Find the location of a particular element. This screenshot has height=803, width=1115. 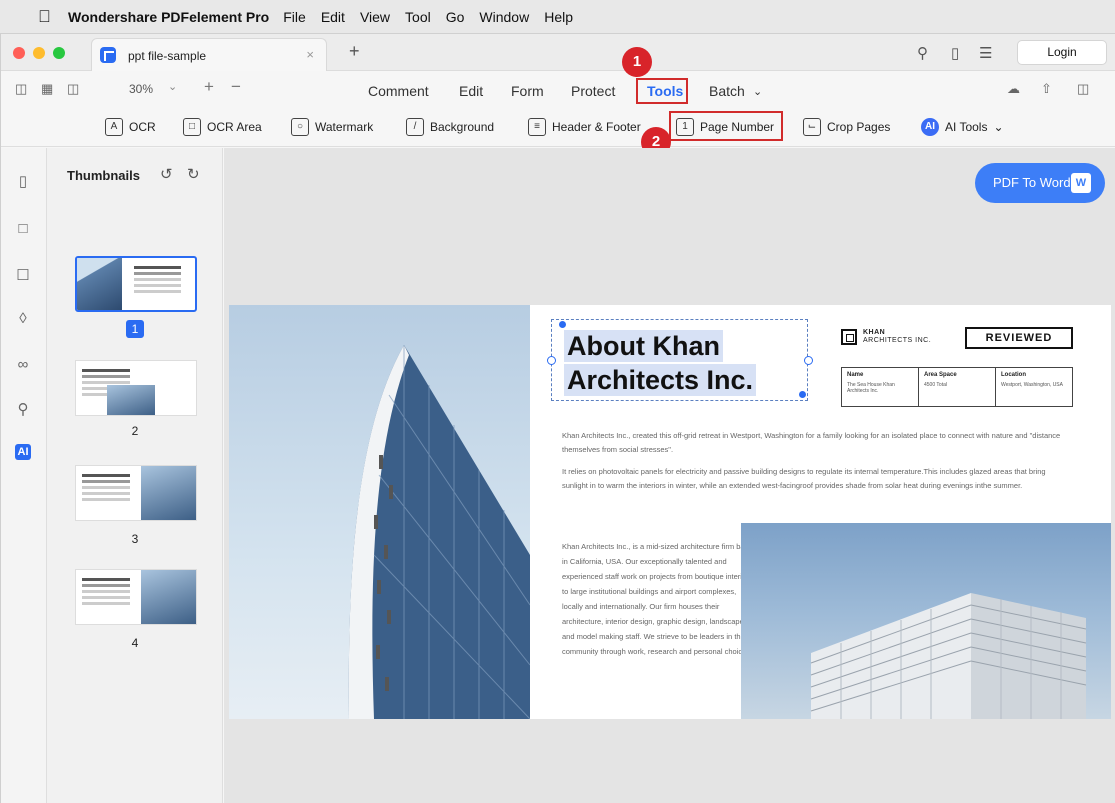

ai-tools-button: AI AI Tools ⌄ is located at coordinates (962, 127).